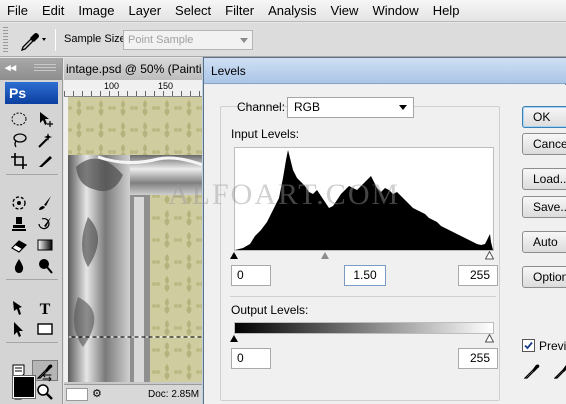  I want to click on input-levels-label: Input Levels:, so click(265, 134).